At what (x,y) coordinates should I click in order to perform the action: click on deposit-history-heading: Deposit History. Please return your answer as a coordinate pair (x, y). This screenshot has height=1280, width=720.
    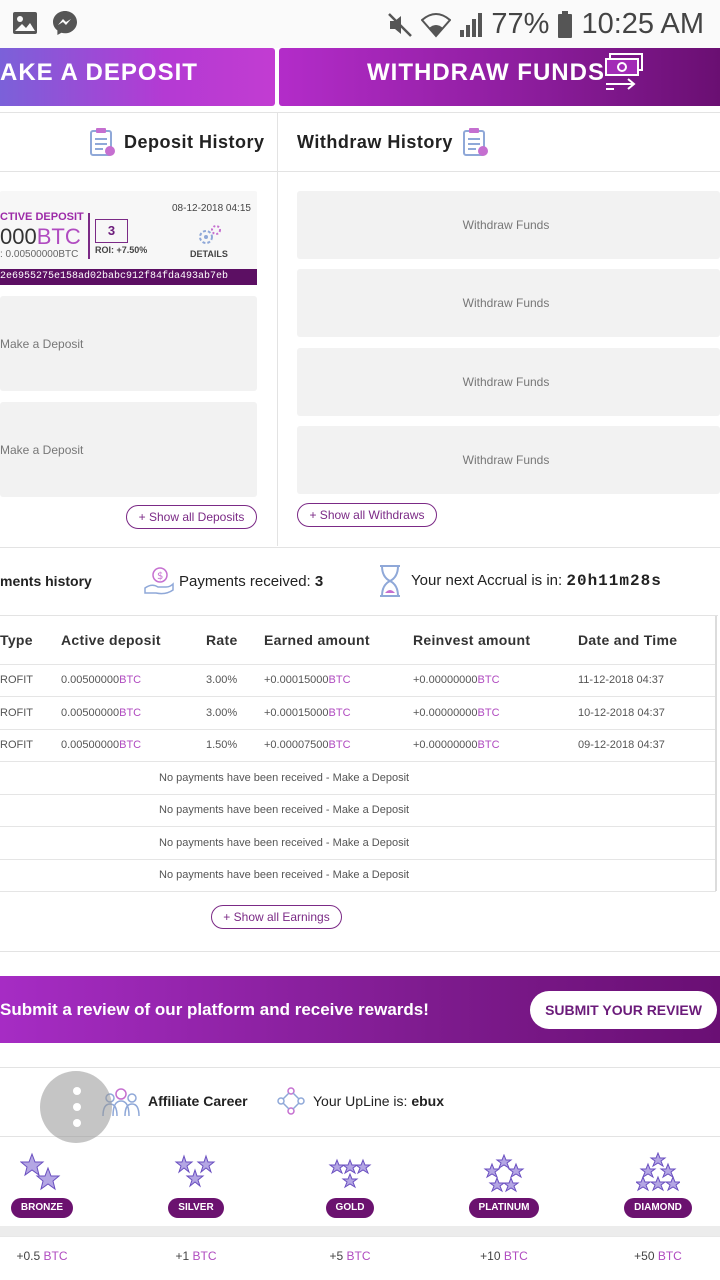
    Looking at the image, I should click on (178, 142).